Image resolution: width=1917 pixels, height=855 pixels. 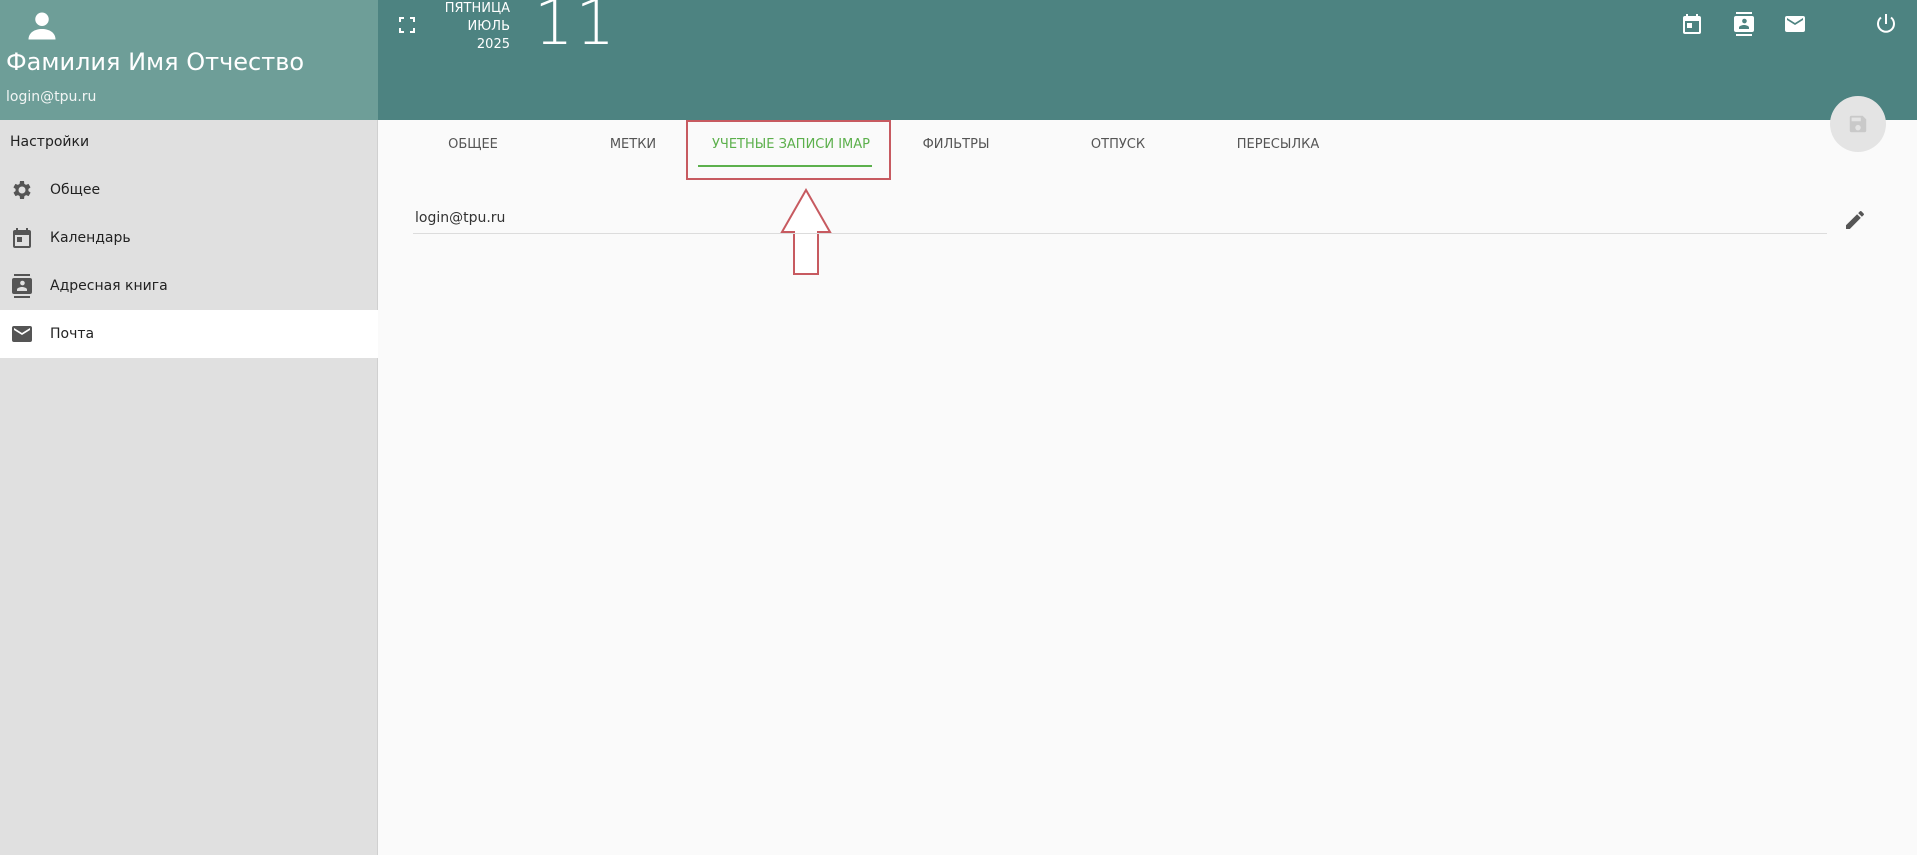 What do you see at coordinates (109, 286) in the screenshot?
I see `sidebar-item-label: Адресная книга` at bounding box center [109, 286].